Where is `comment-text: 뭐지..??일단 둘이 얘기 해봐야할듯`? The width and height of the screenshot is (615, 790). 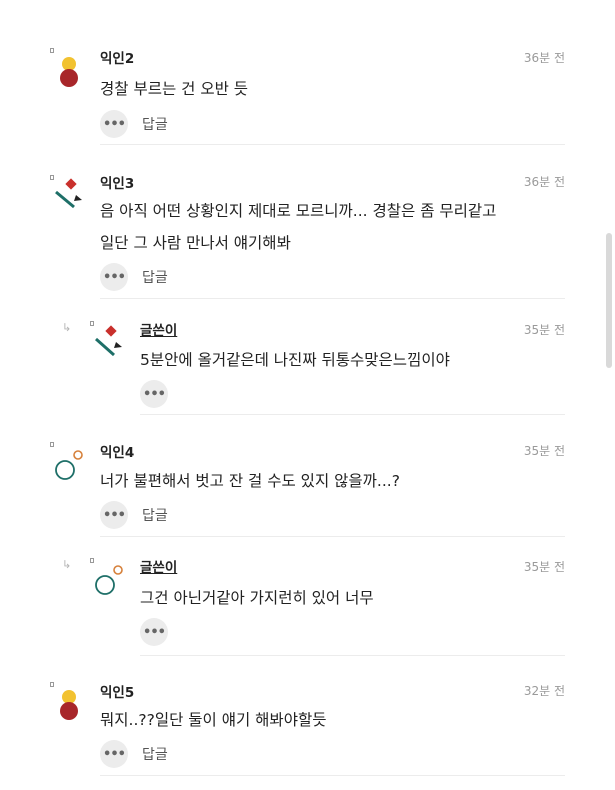
comment-text: 뭐지..??일단 둘이 얘기 해봐야할듯 is located at coordinates (213, 720).